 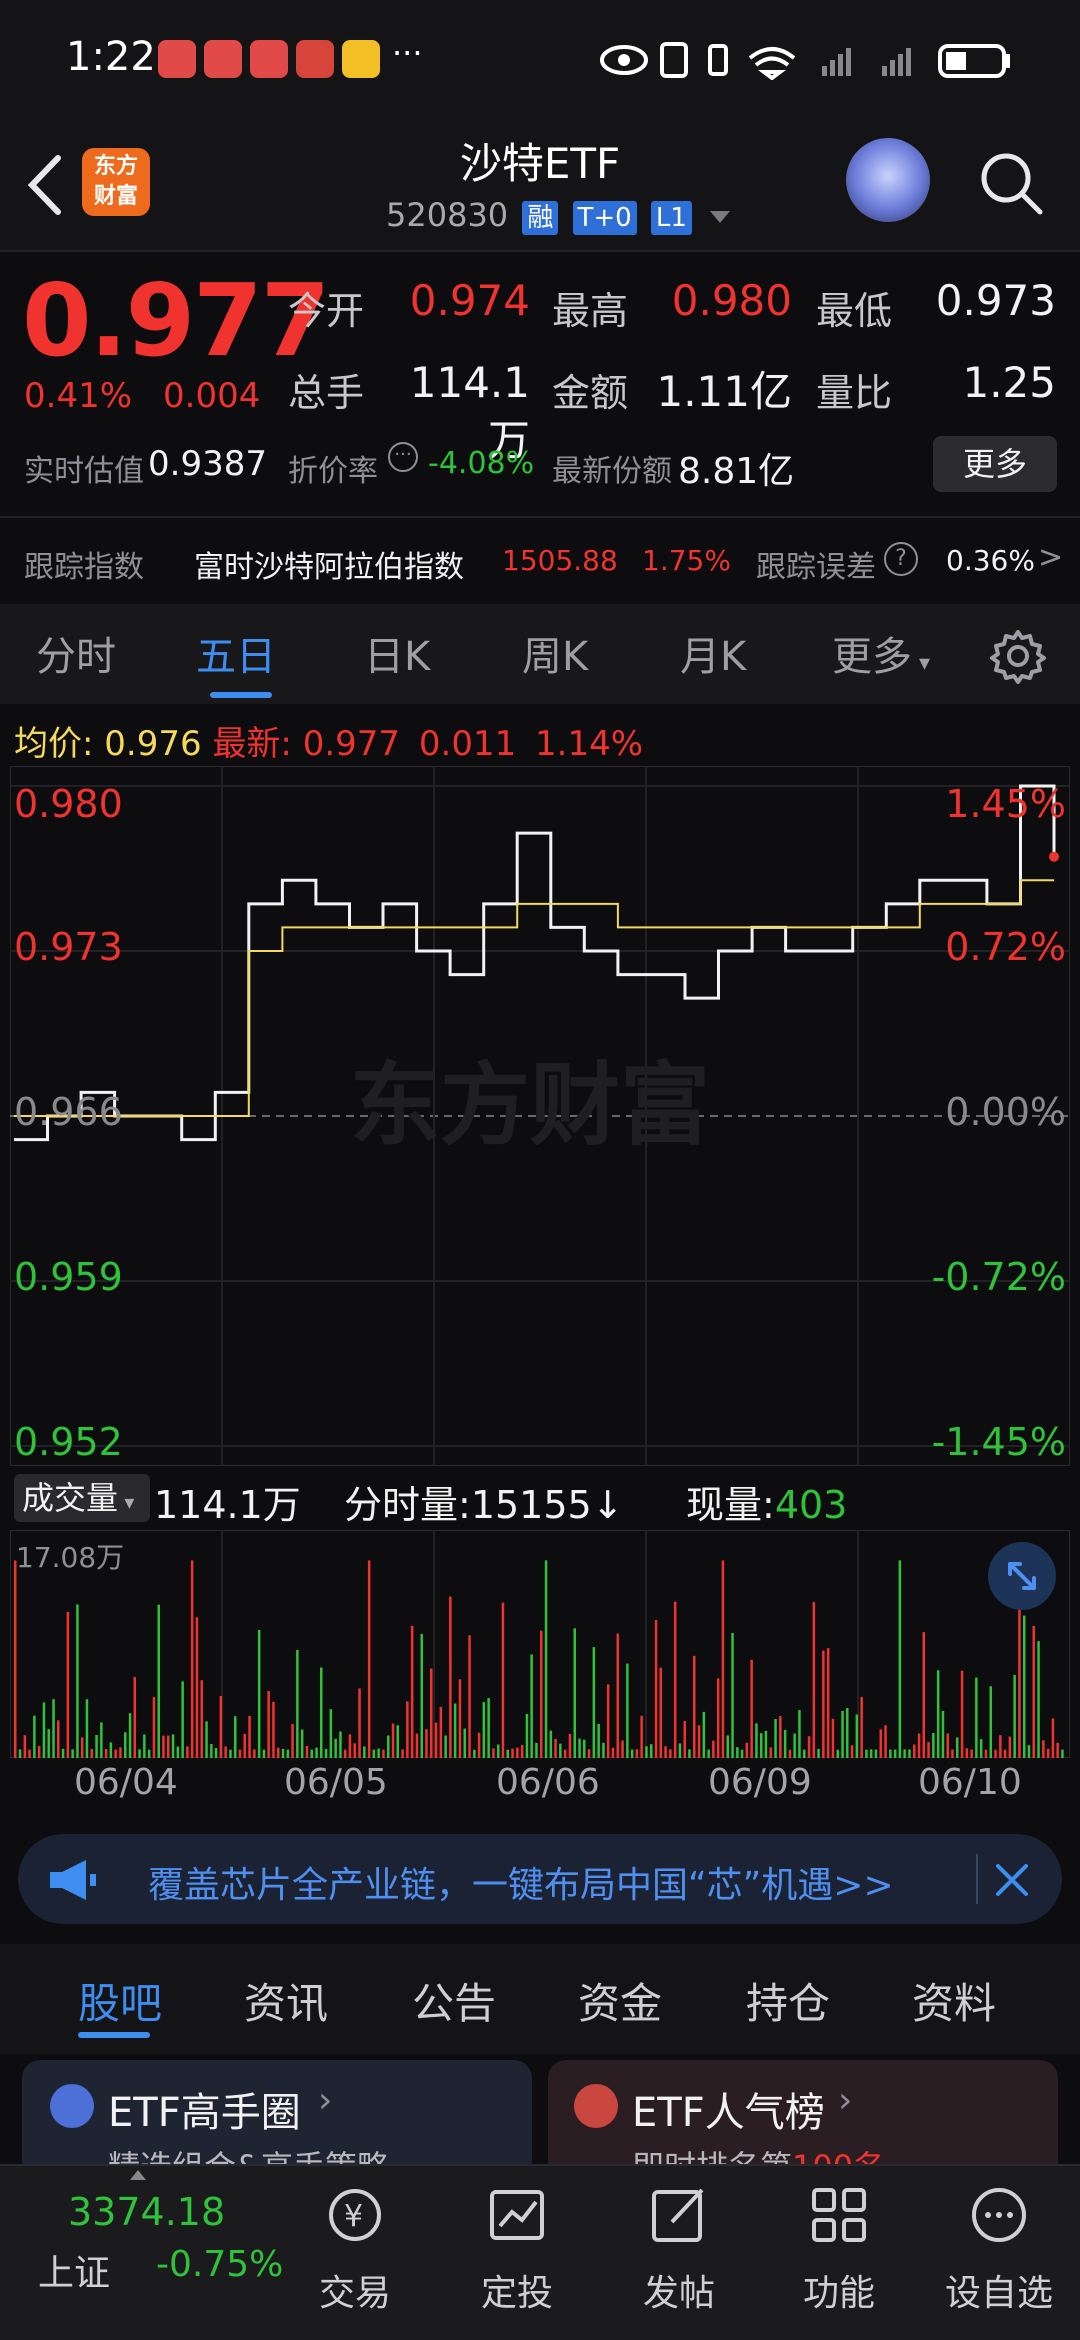 I want to click on banner-text: 覆盖芯片全产业链，一键布局中国“芯”机遇>>, so click(x=521, y=1882).